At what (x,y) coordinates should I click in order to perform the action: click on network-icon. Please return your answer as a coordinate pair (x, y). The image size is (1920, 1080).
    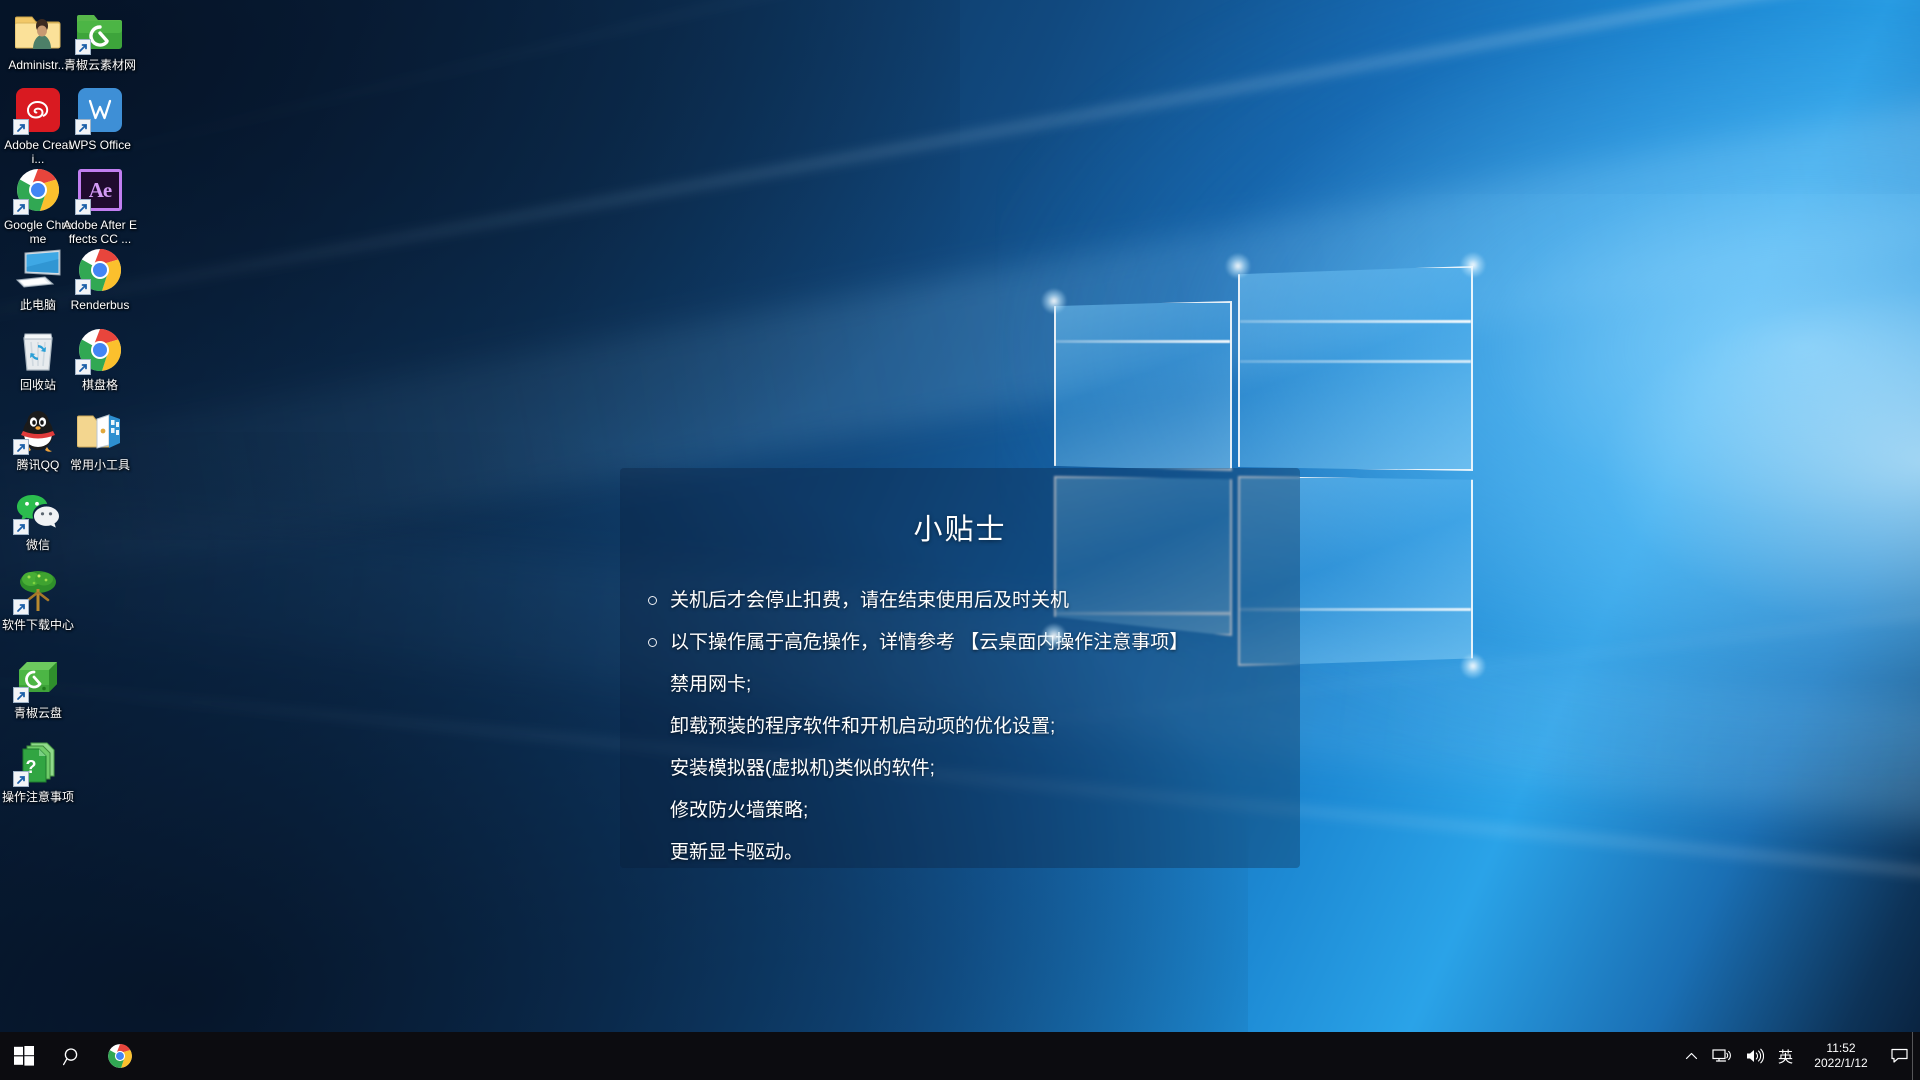
    Looking at the image, I should click on (1721, 1055).